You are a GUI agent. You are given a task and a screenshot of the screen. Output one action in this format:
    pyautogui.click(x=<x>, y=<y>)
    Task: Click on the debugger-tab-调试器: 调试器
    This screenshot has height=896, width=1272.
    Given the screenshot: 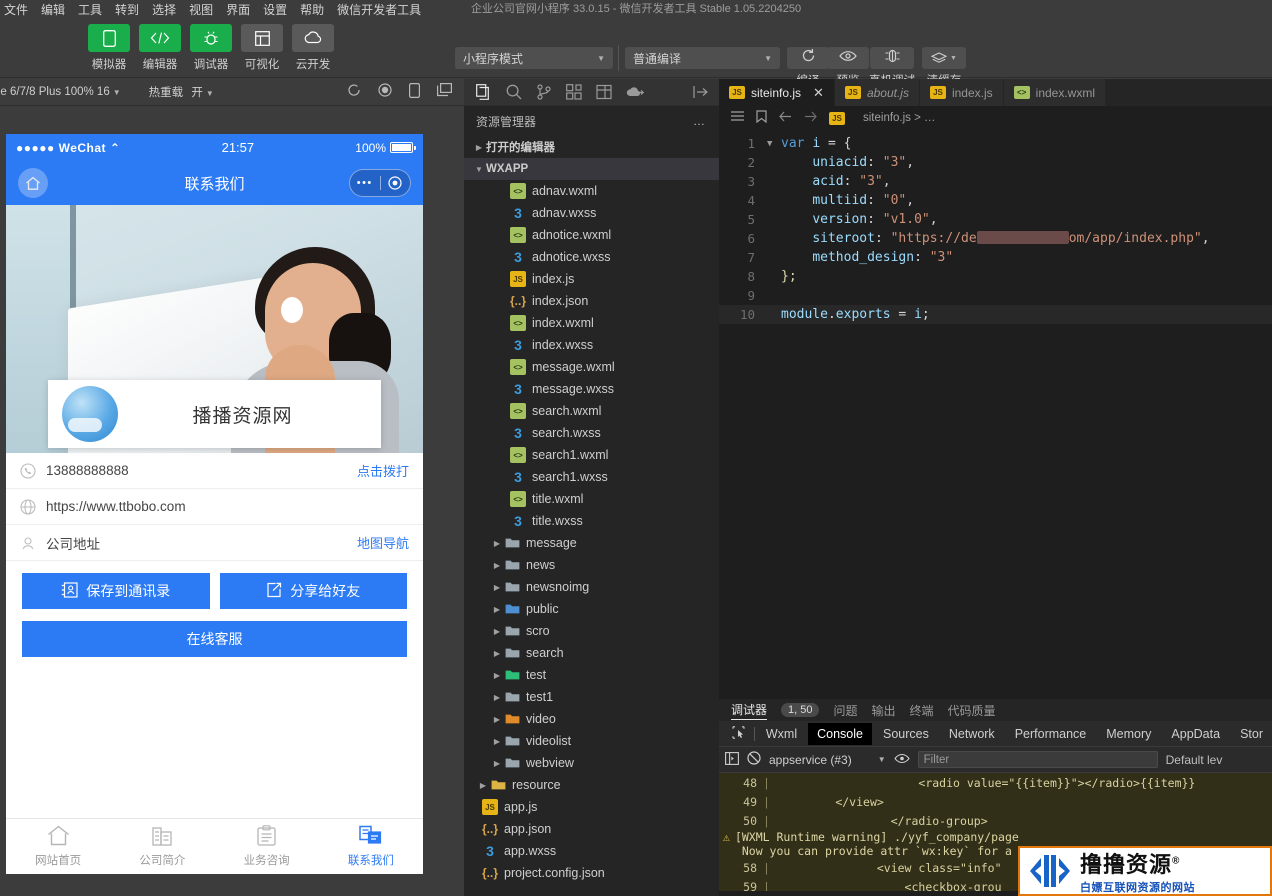 What is the action you would take?
    pyautogui.click(x=749, y=710)
    